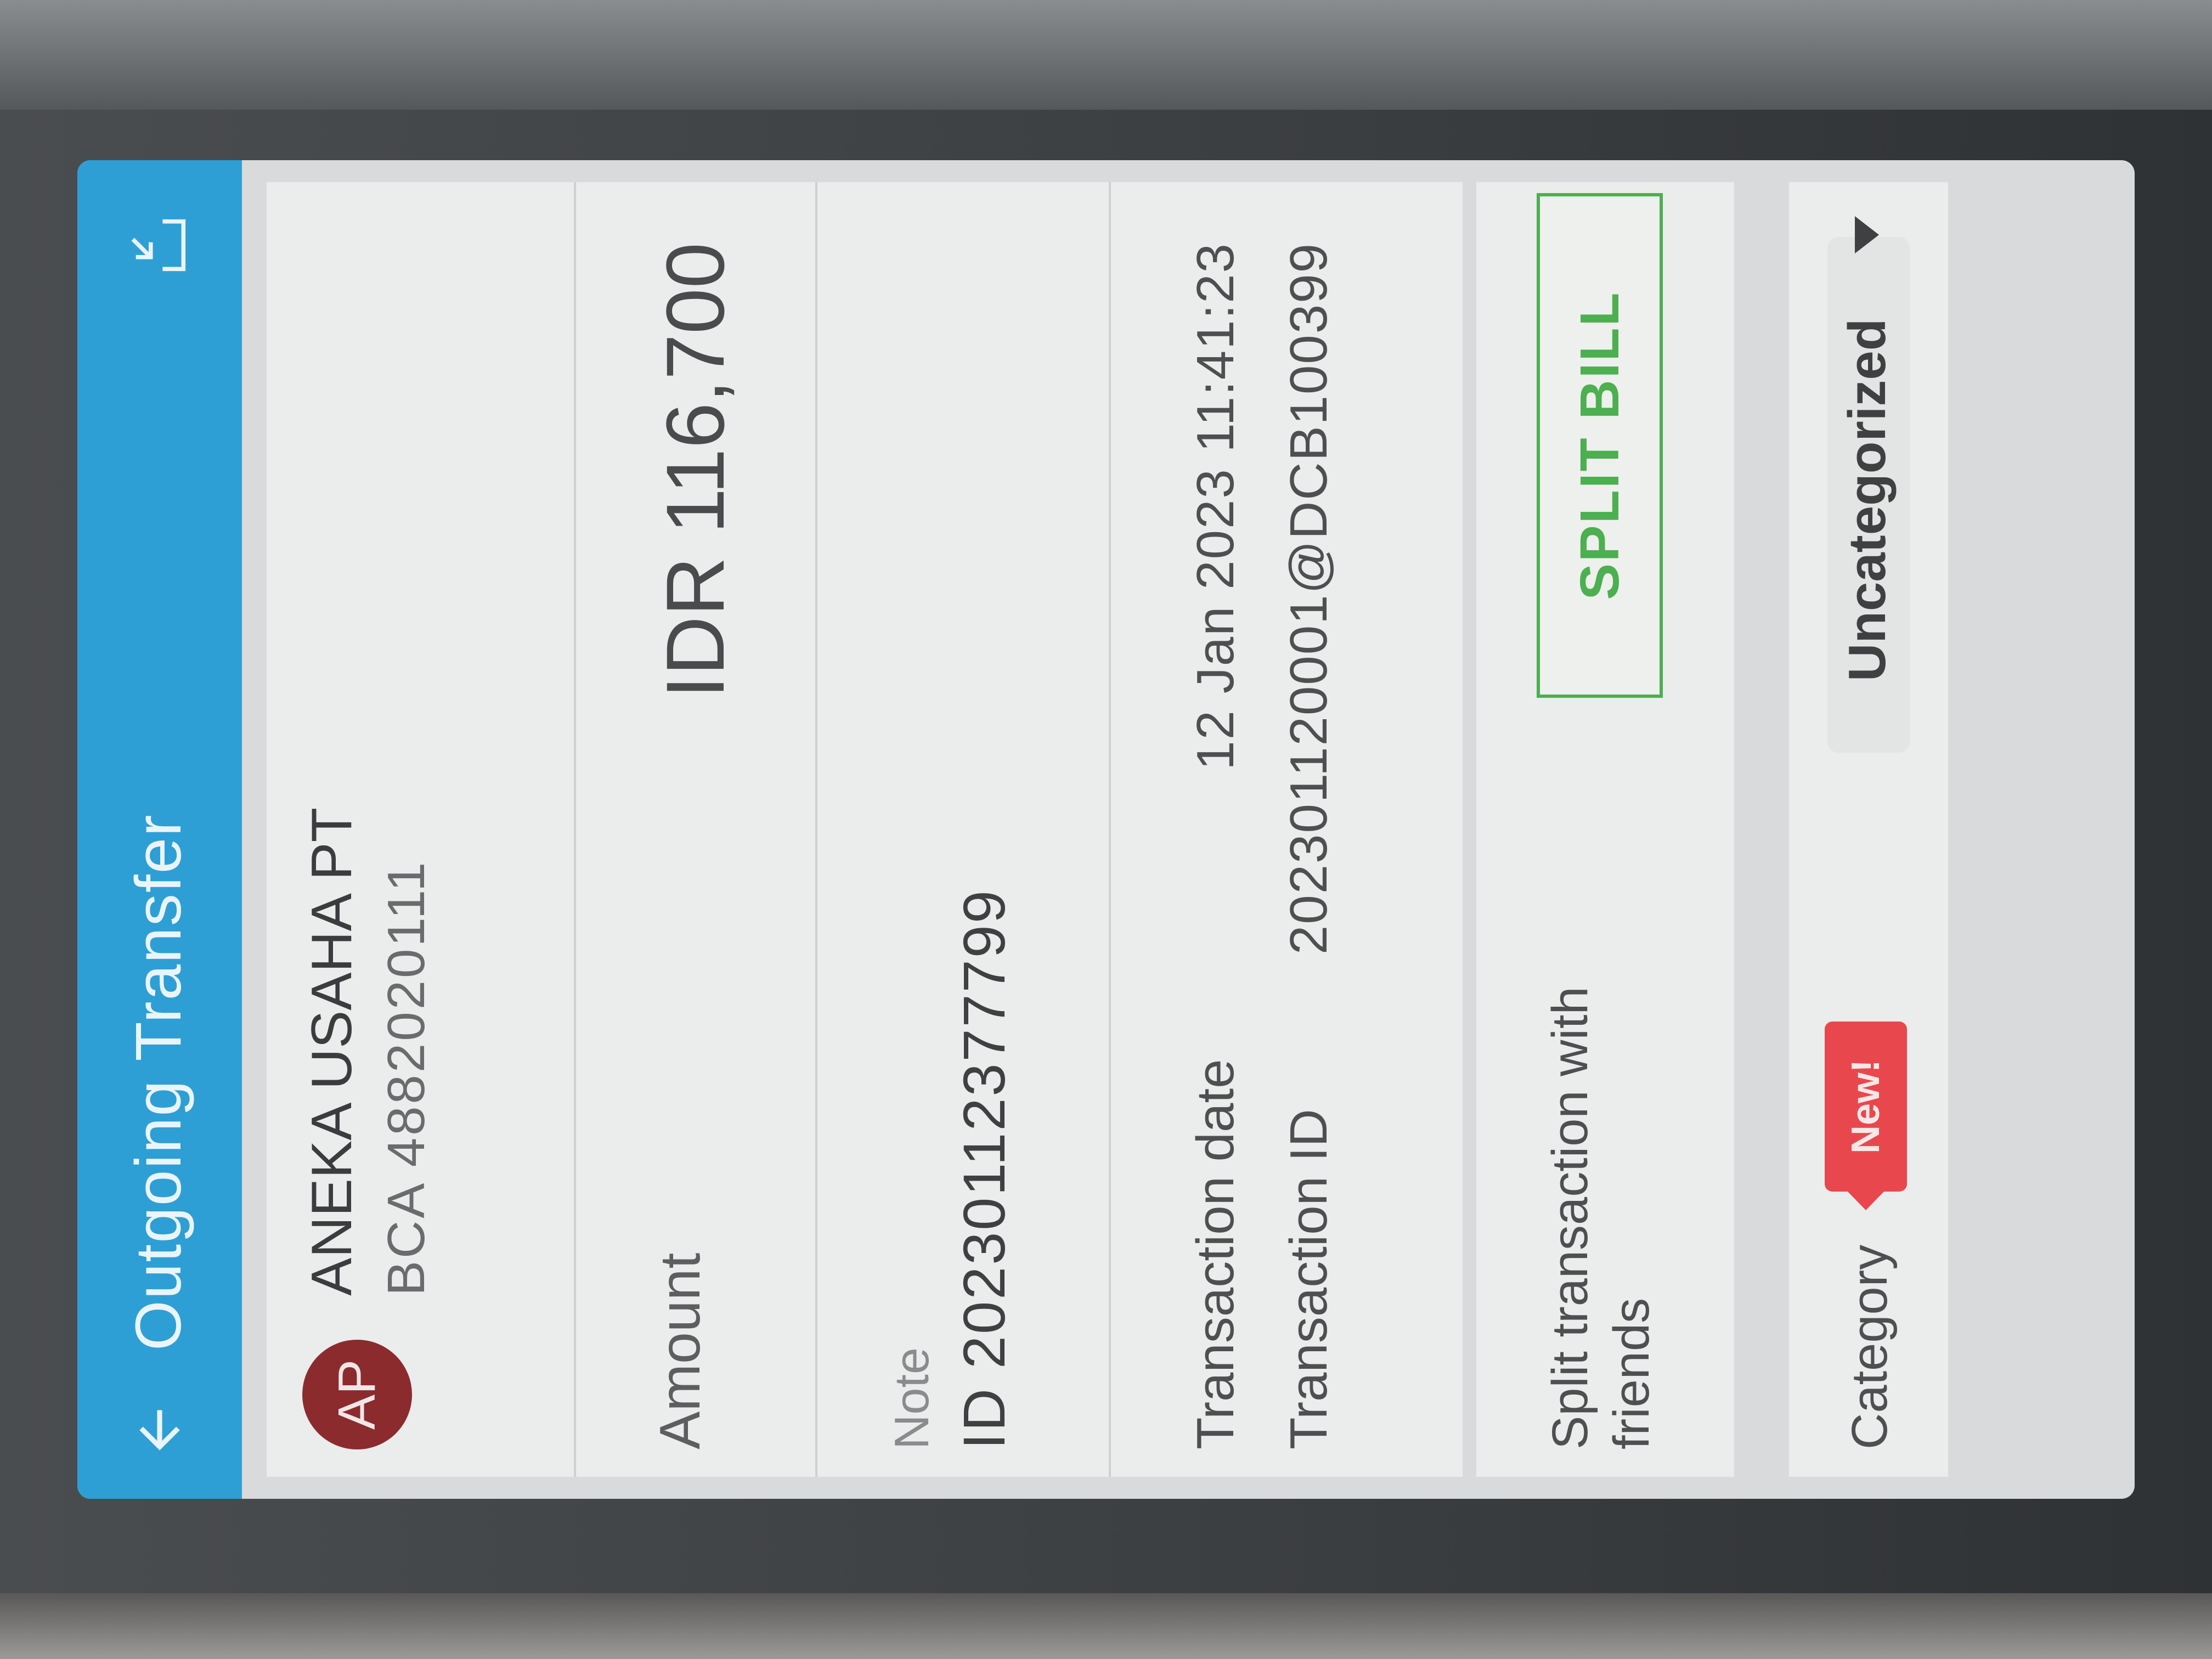 The image size is (2212, 1659). What do you see at coordinates (1601, 1218) in the screenshot?
I see `split-description: Split transaction with friends` at bounding box center [1601, 1218].